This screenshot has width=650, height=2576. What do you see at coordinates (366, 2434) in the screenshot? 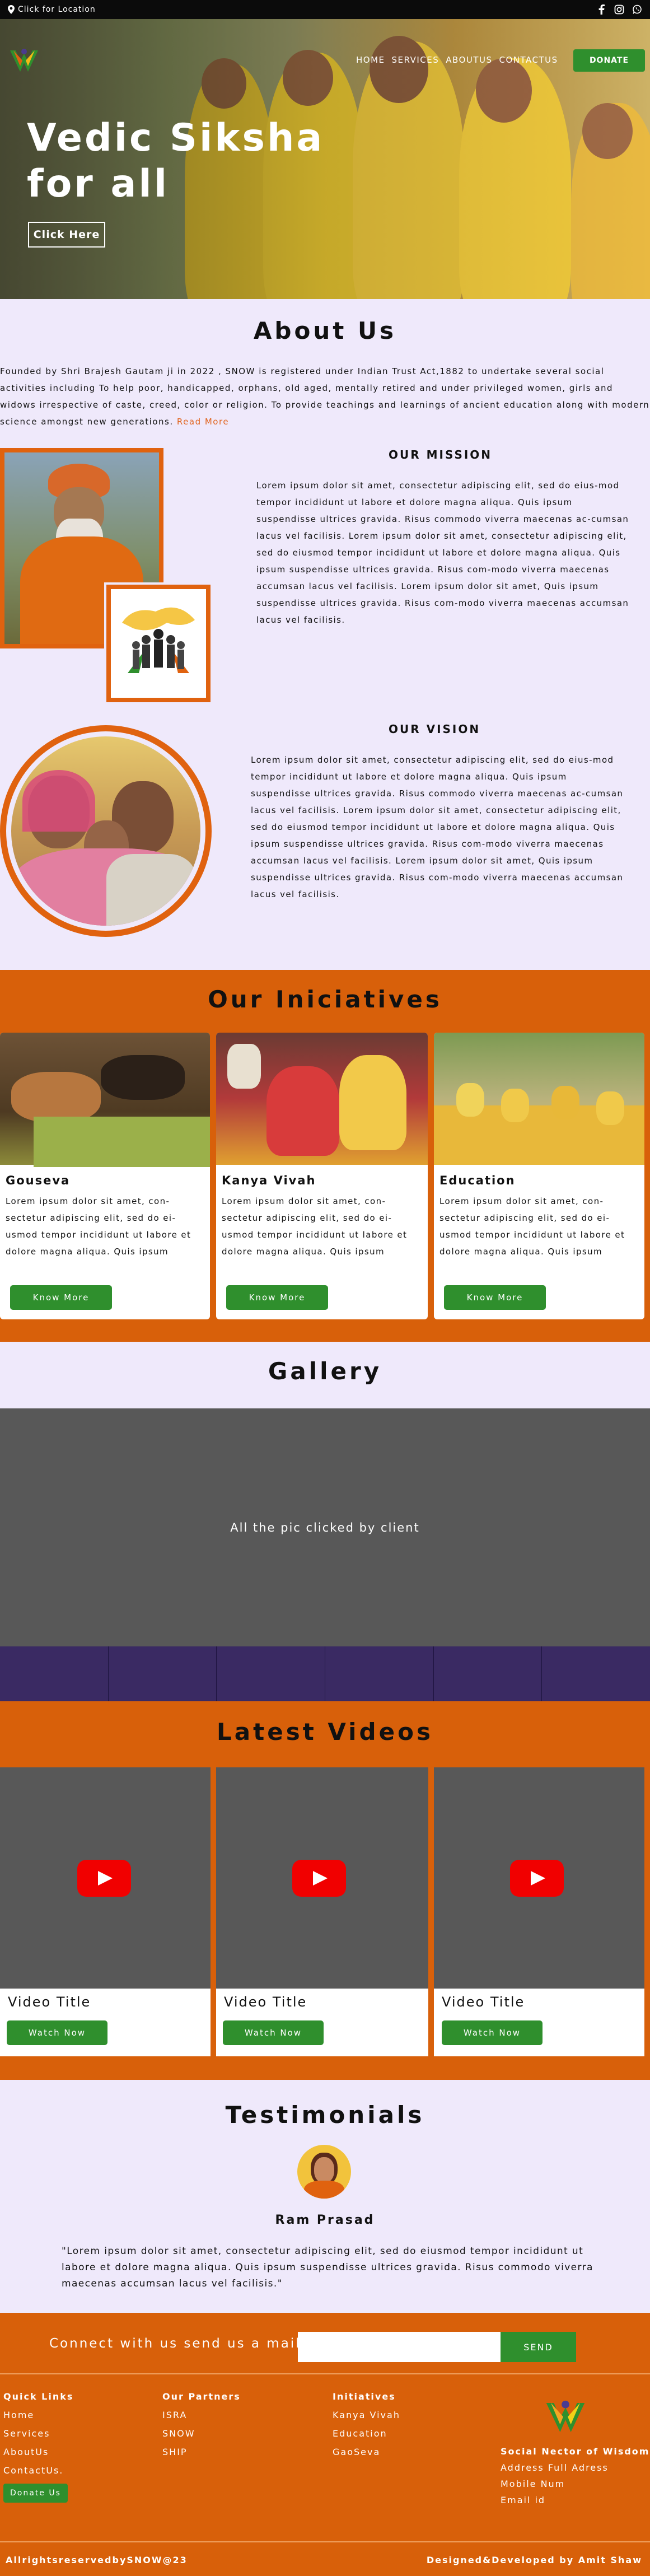
I see `footer-initiative-item: Education` at bounding box center [366, 2434].